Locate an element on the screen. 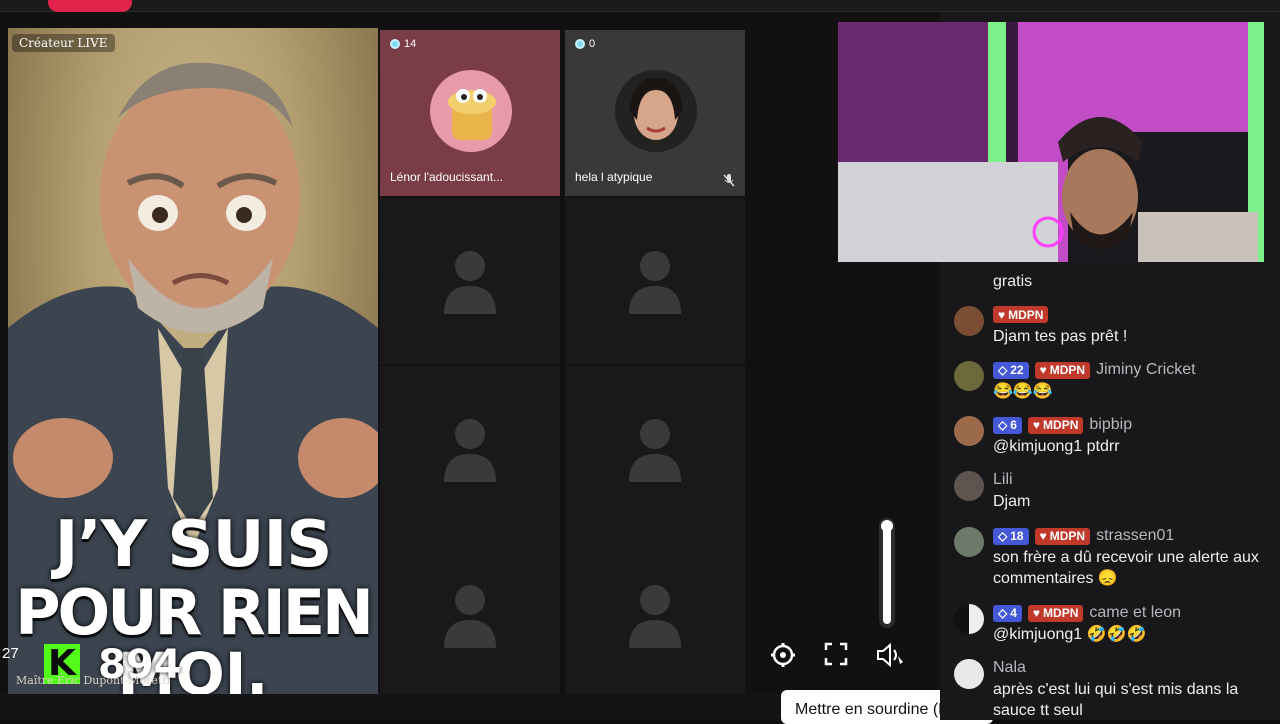 The image size is (1280, 724). username: Lili is located at coordinates (1003, 480).